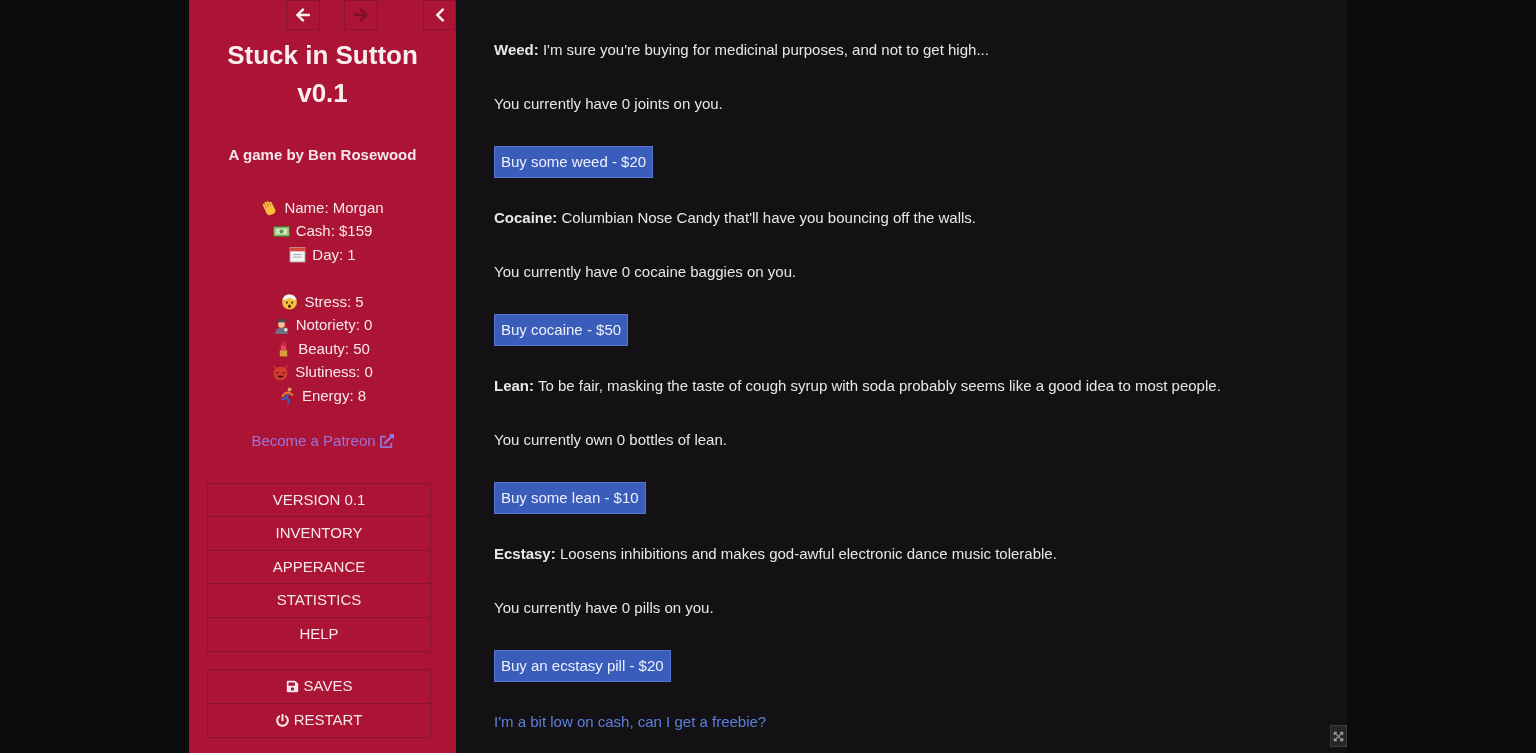  What do you see at coordinates (334, 207) in the screenshot?
I see `stat-text: Name: Morgan` at bounding box center [334, 207].